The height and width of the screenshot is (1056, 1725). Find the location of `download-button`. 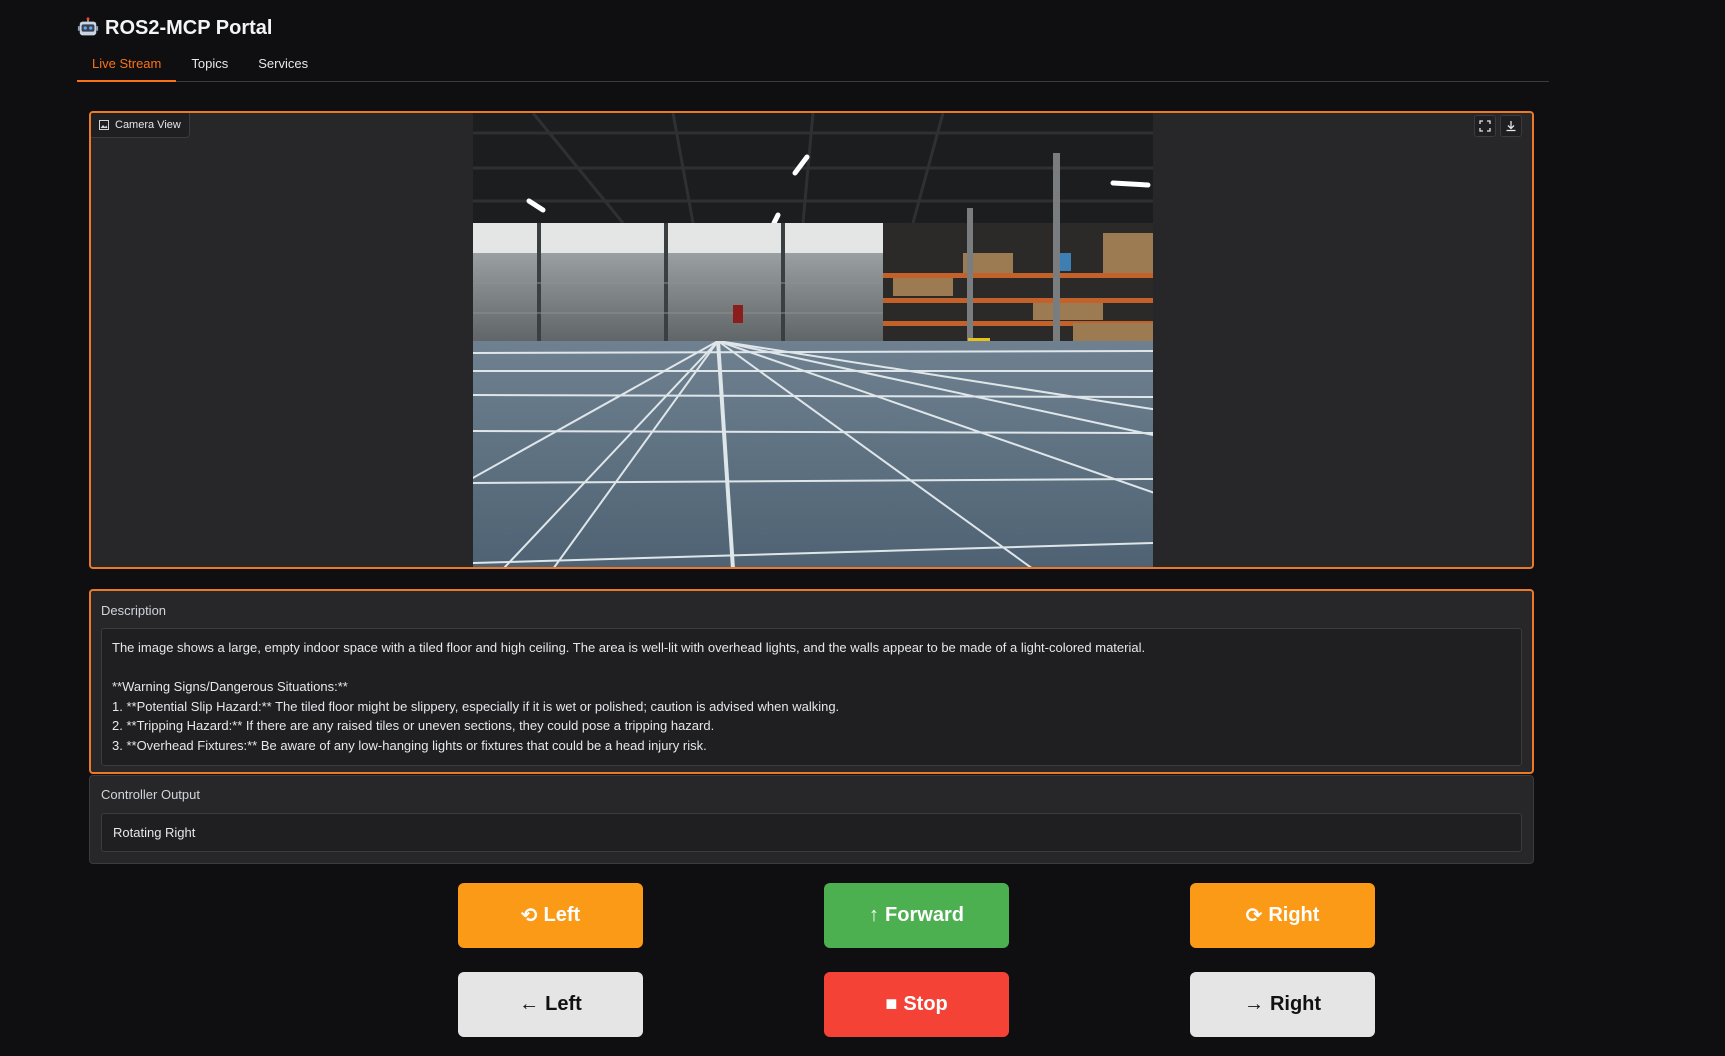

download-button is located at coordinates (1511, 126).